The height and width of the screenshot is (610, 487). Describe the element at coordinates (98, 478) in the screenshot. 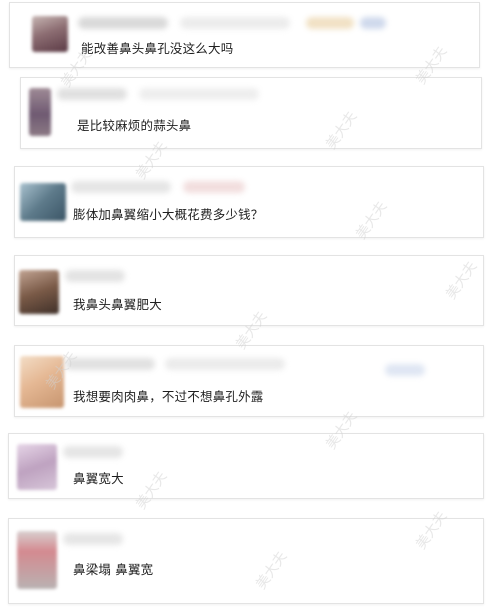

I see `comment-text: 鼻翼宽大` at that location.